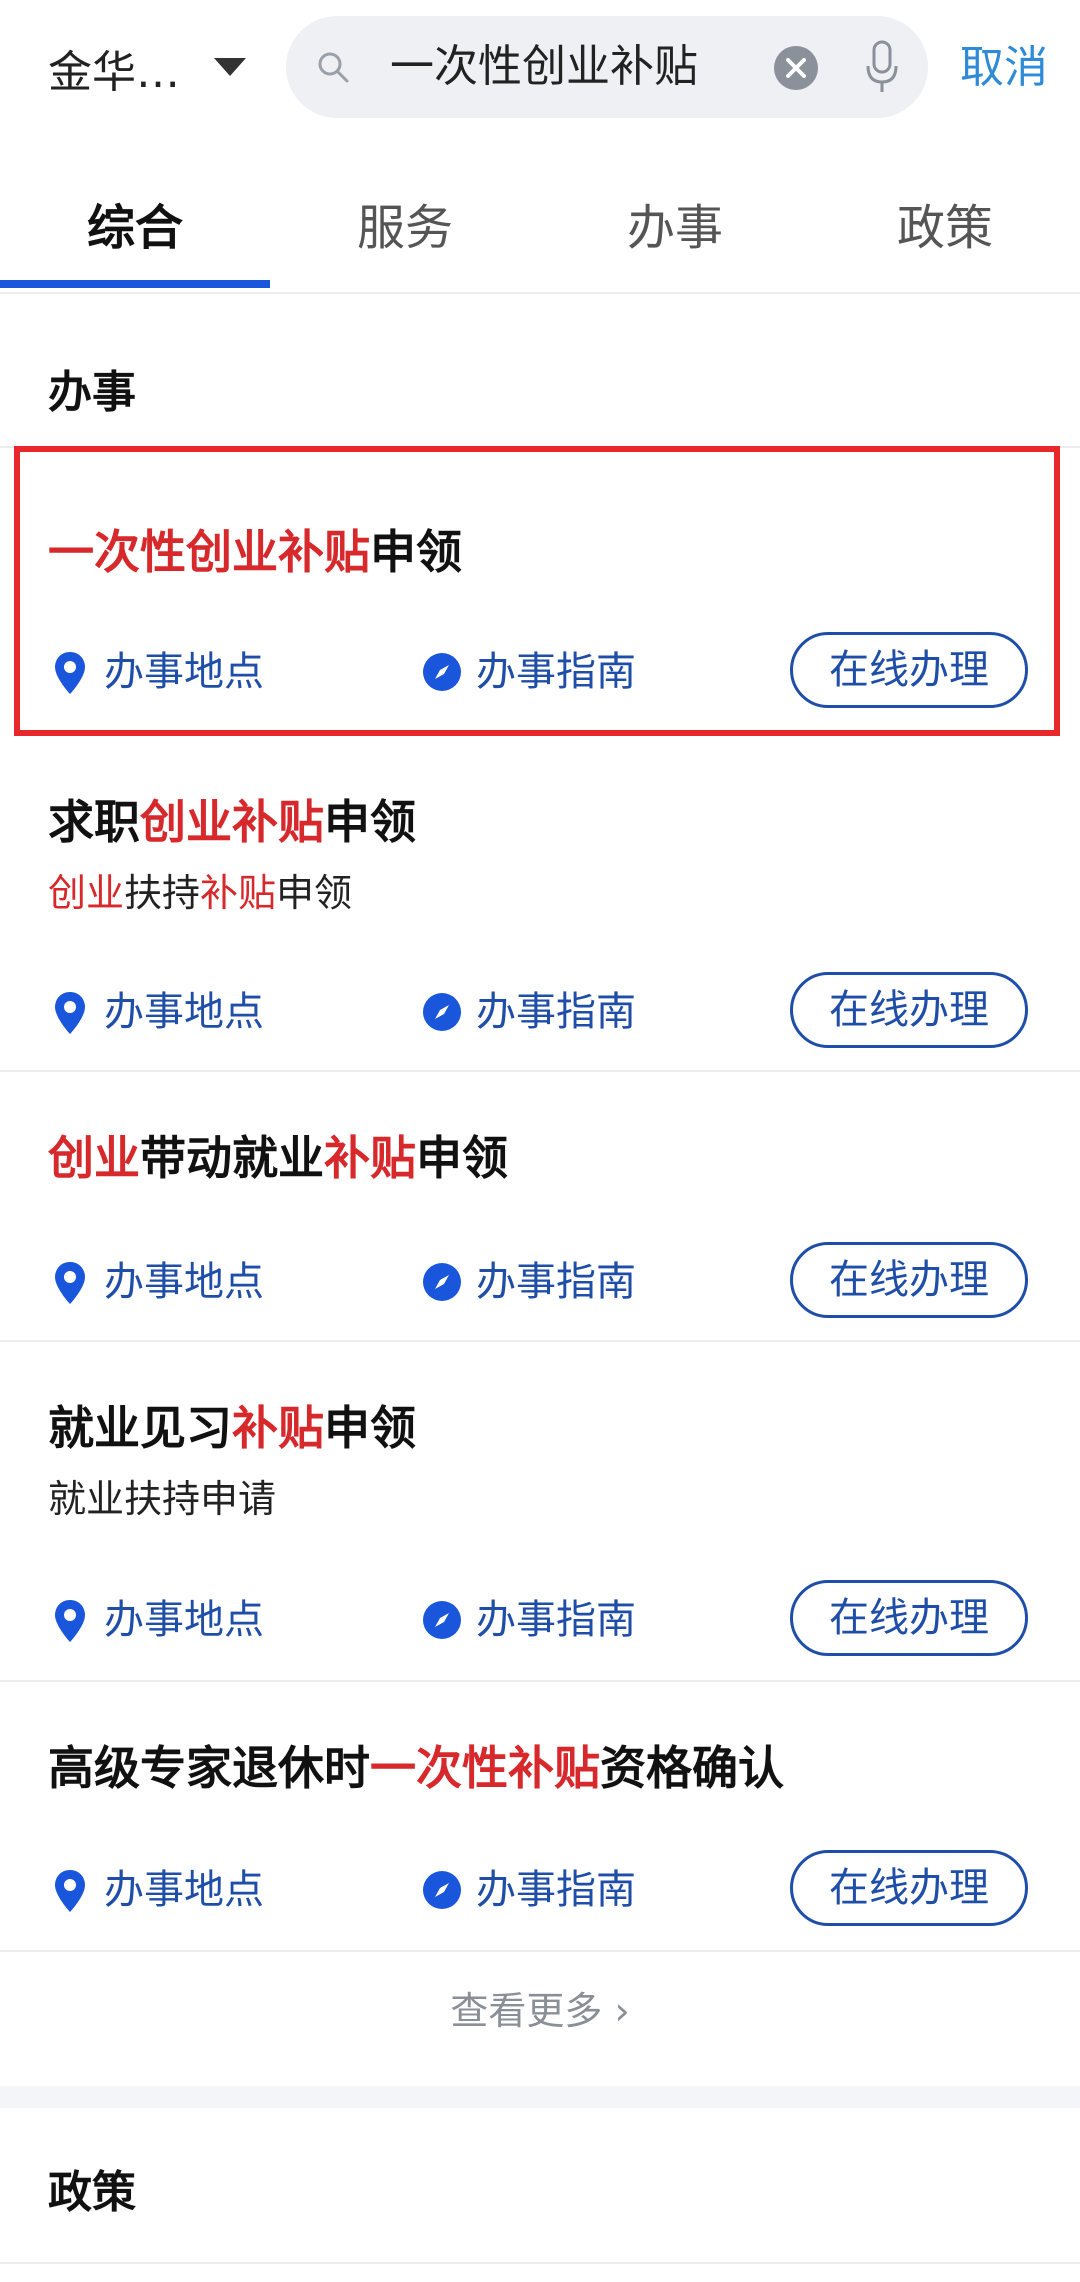  Describe the element at coordinates (92, 392) in the screenshot. I see `section-title-affairs: 办事` at that location.